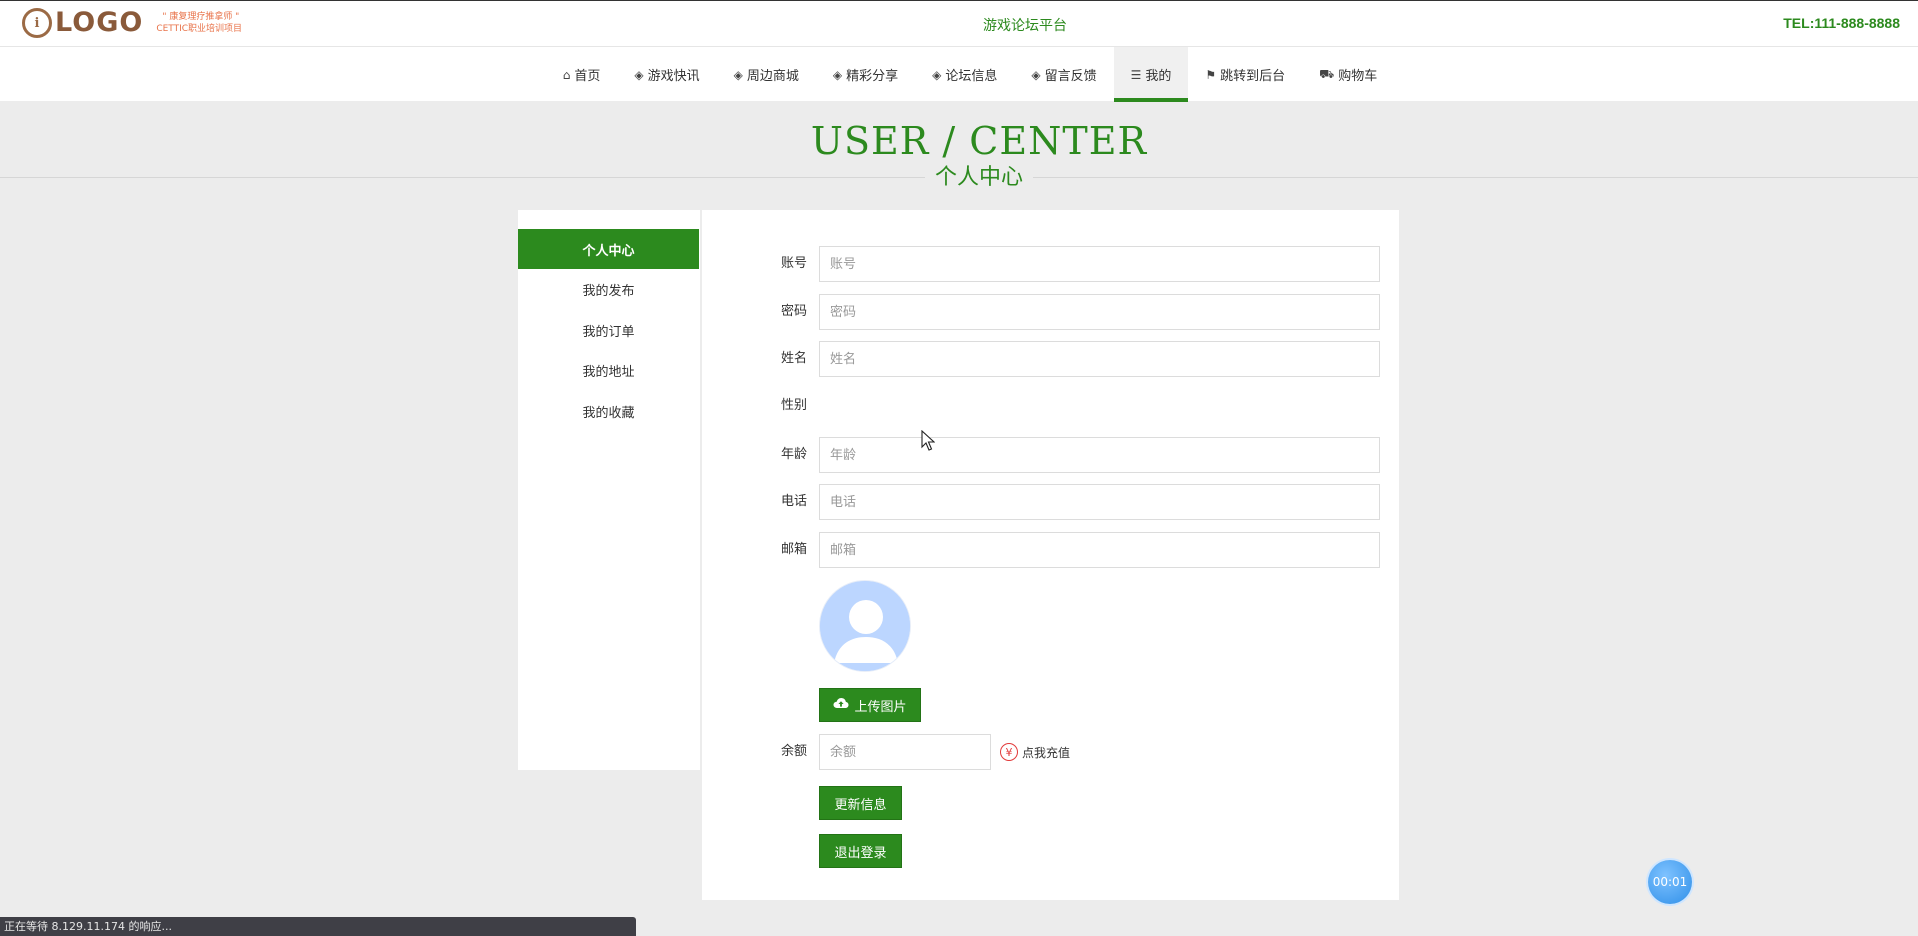 This screenshot has height=936, width=1918. What do you see at coordinates (608, 249) in the screenshot?
I see `sidebar-item-profile: 个人中心` at bounding box center [608, 249].